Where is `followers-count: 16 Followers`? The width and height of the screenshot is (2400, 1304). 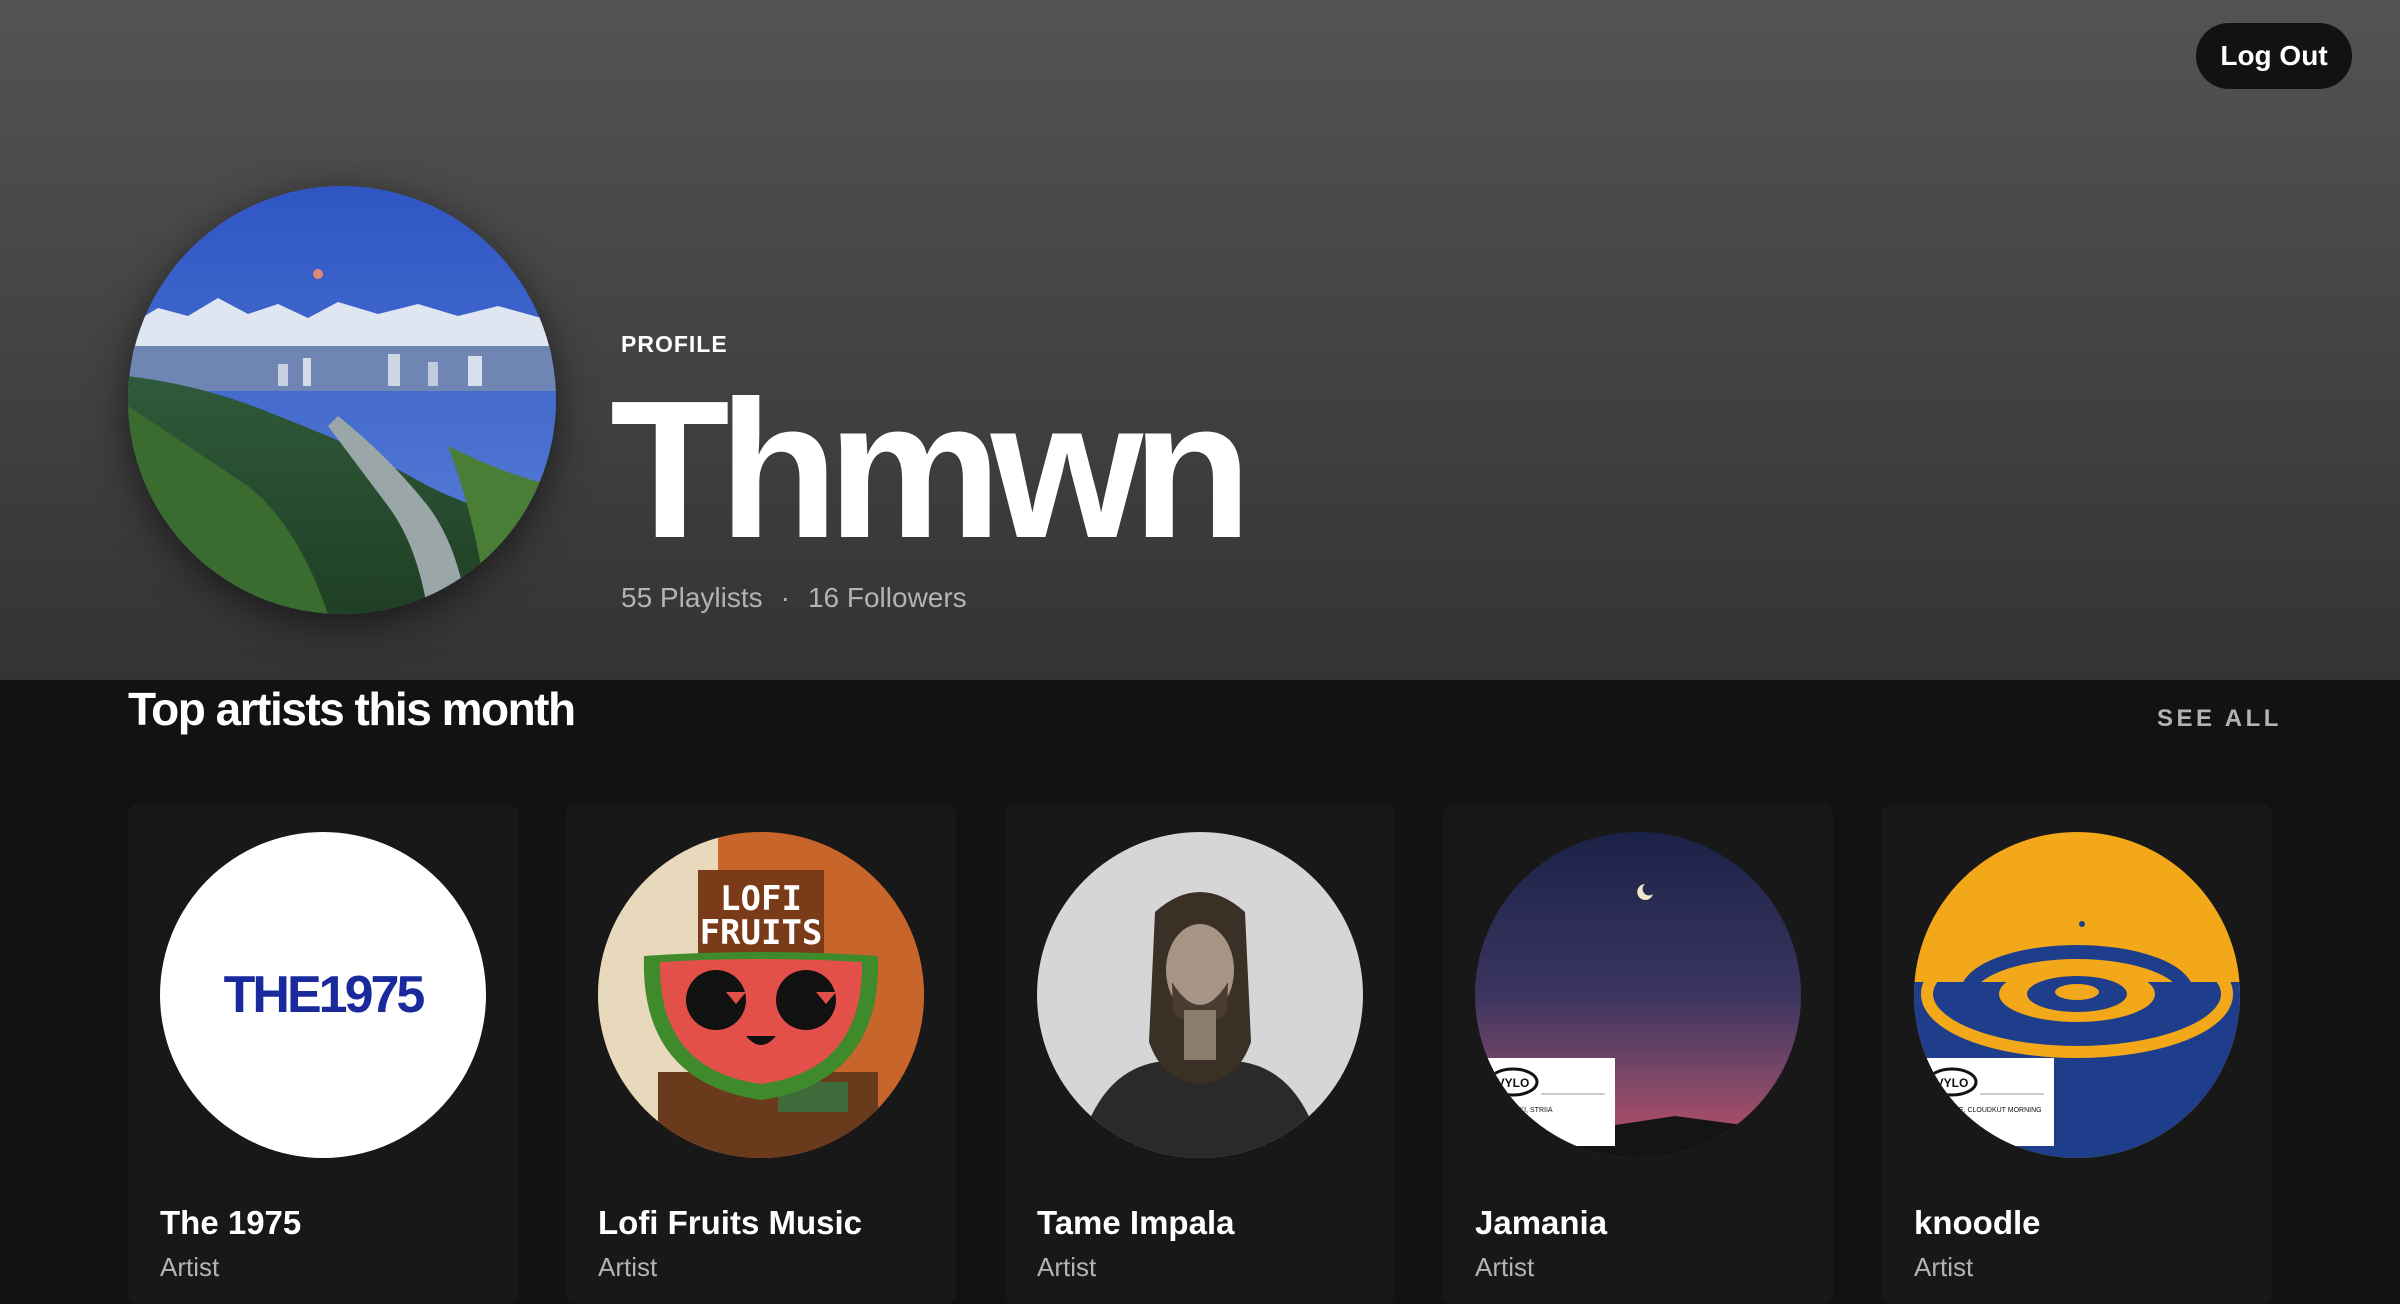 followers-count: 16 Followers is located at coordinates (887, 598).